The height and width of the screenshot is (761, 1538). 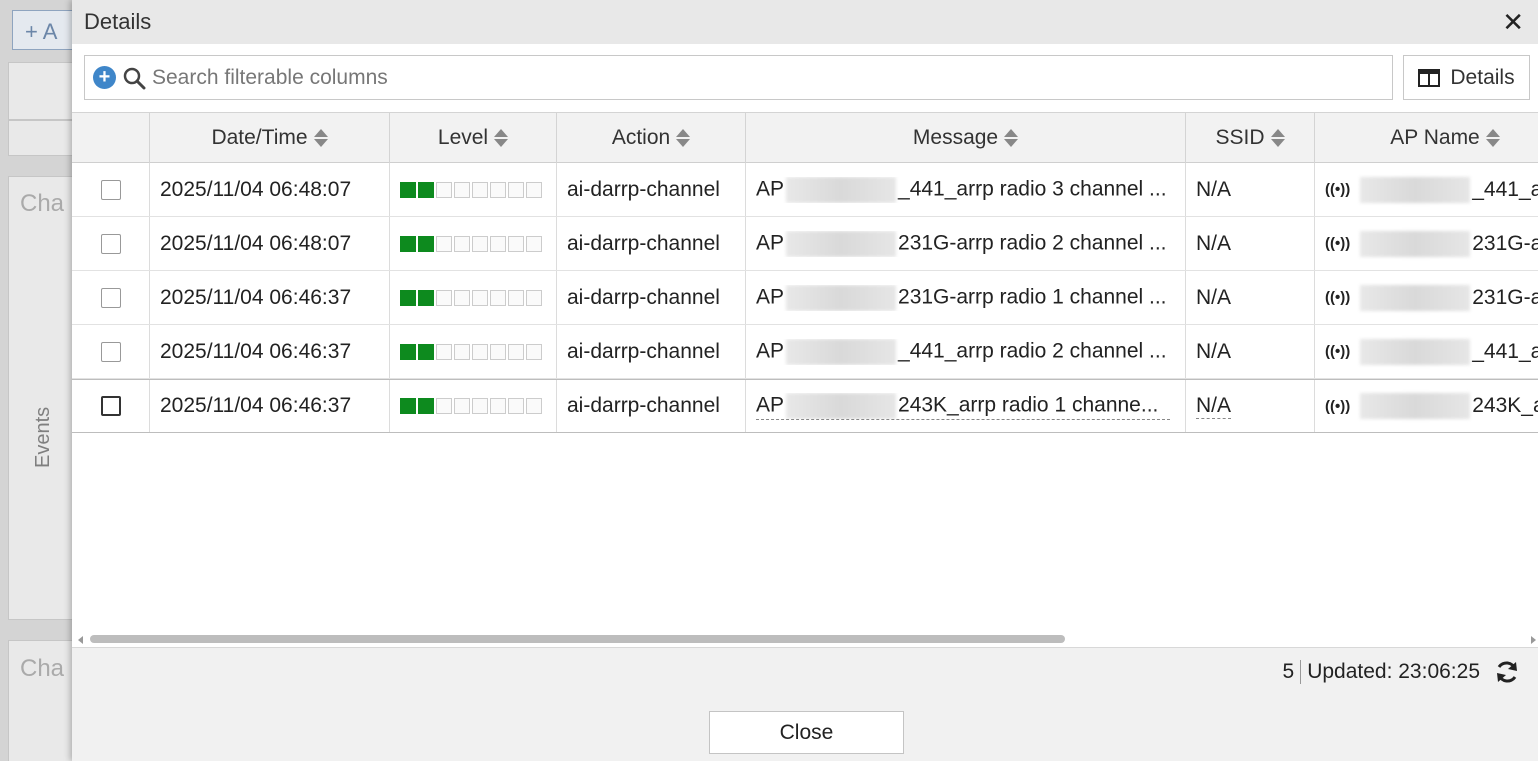 I want to click on close-icon: ✕, so click(x=1513, y=22).